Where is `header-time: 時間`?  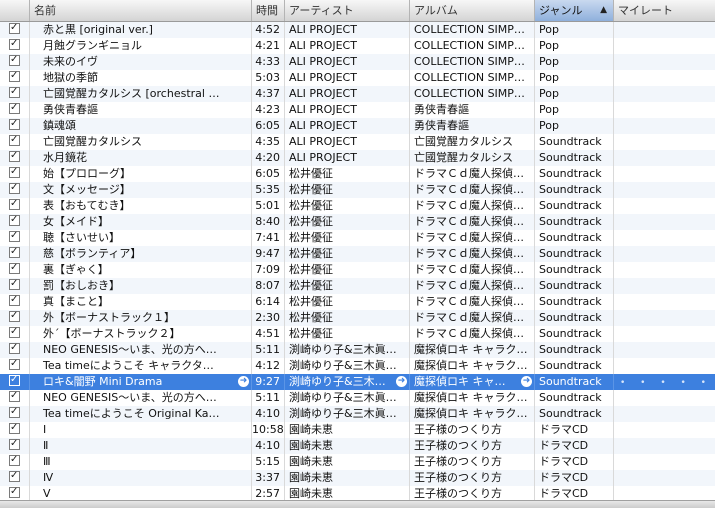
header-time: 時間 is located at coordinates (268, 10).